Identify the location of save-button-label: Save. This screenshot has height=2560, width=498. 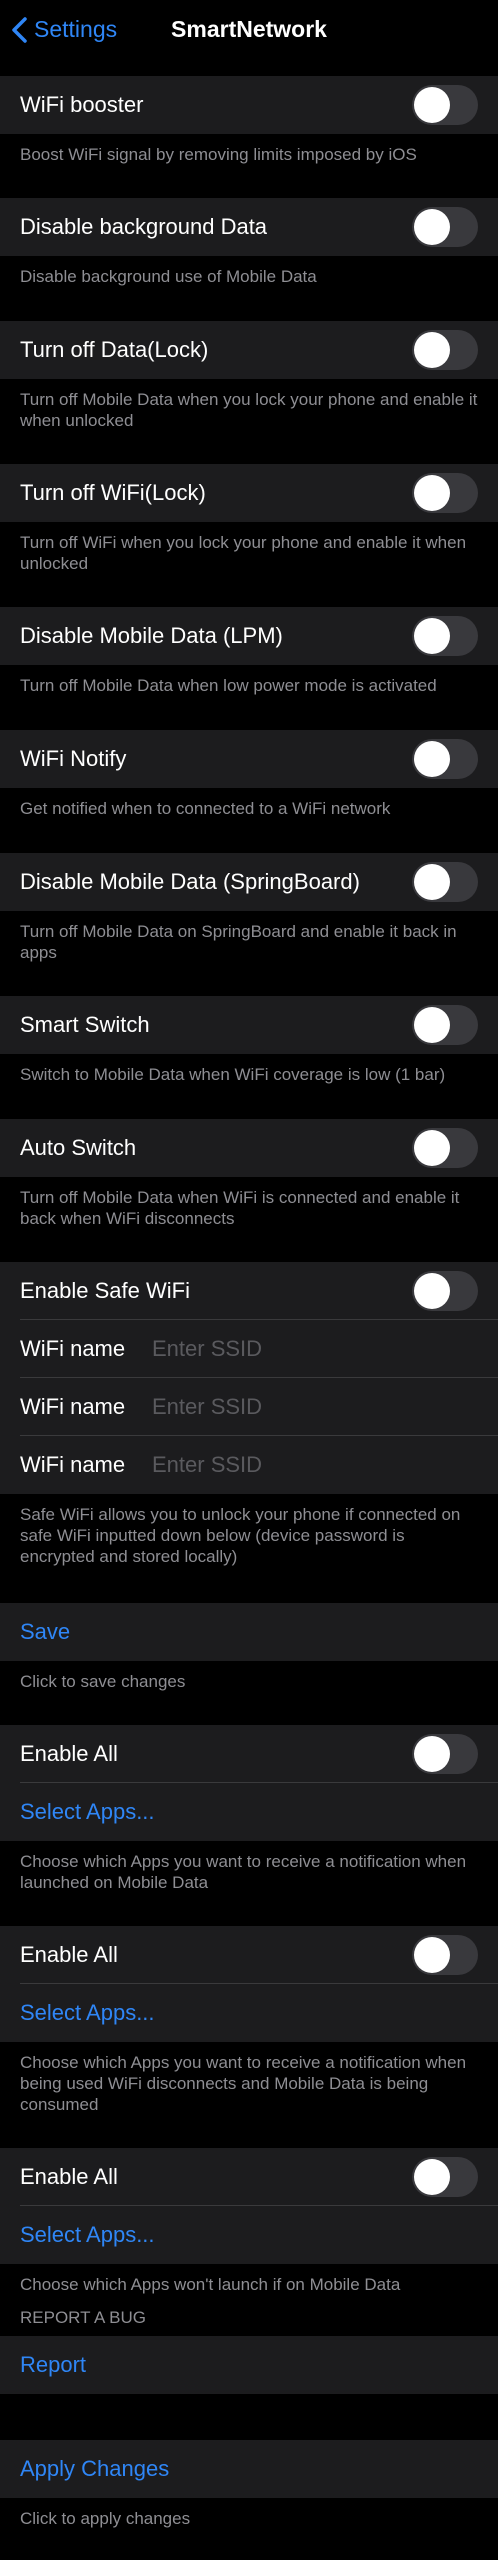
(45, 1631).